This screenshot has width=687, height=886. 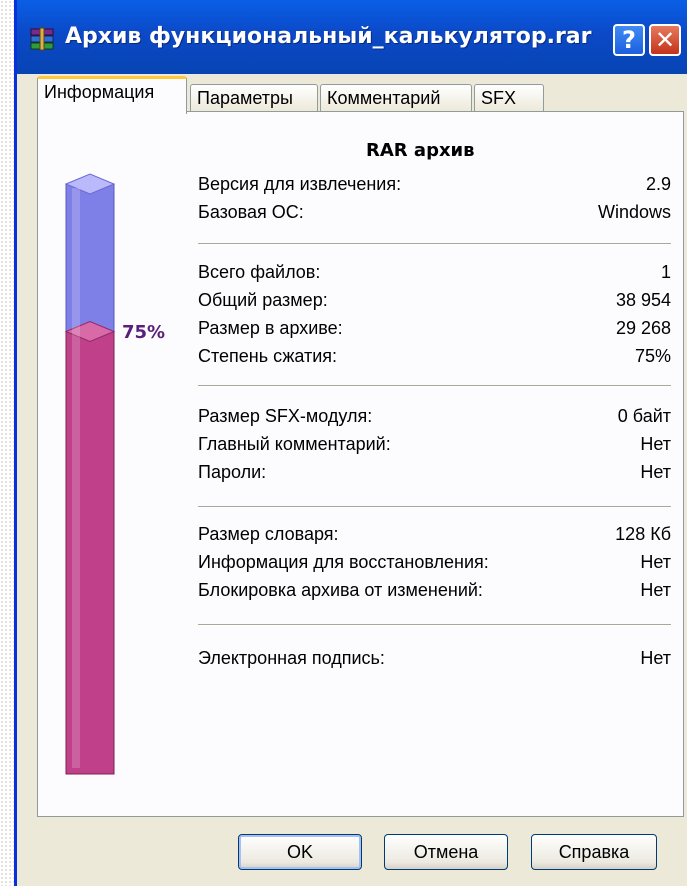 What do you see at coordinates (434, 447) in the screenshot?
I see `info-row-main-comment: Главный комментарий: Нет` at bounding box center [434, 447].